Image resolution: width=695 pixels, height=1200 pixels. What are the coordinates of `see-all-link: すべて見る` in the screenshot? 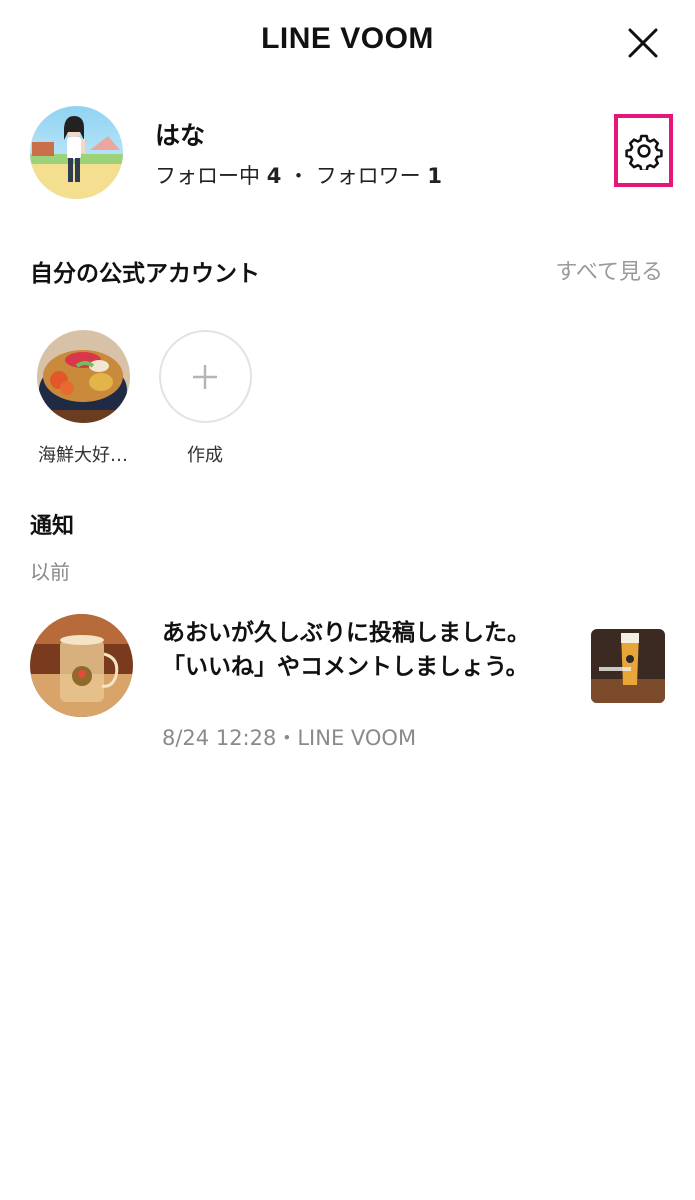 It's located at (609, 270).